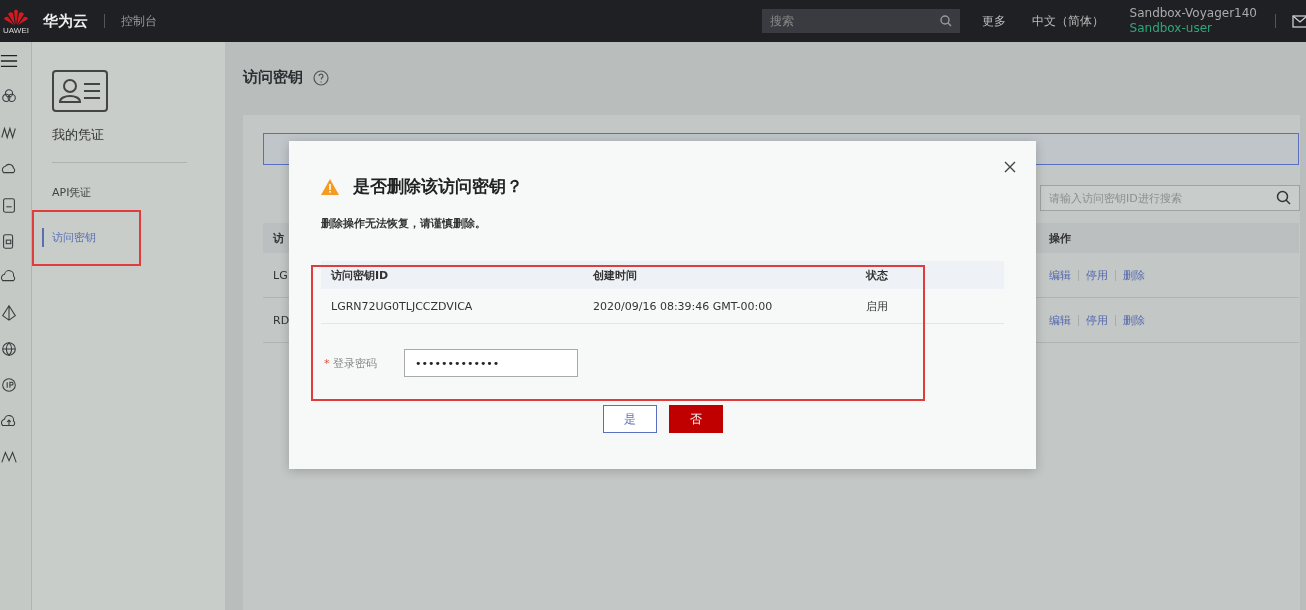 This screenshot has width=1306, height=610. What do you see at coordinates (404, 223) in the screenshot?
I see `dialog-message: 删除操作无法恢复，请谨慎删除。` at bounding box center [404, 223].